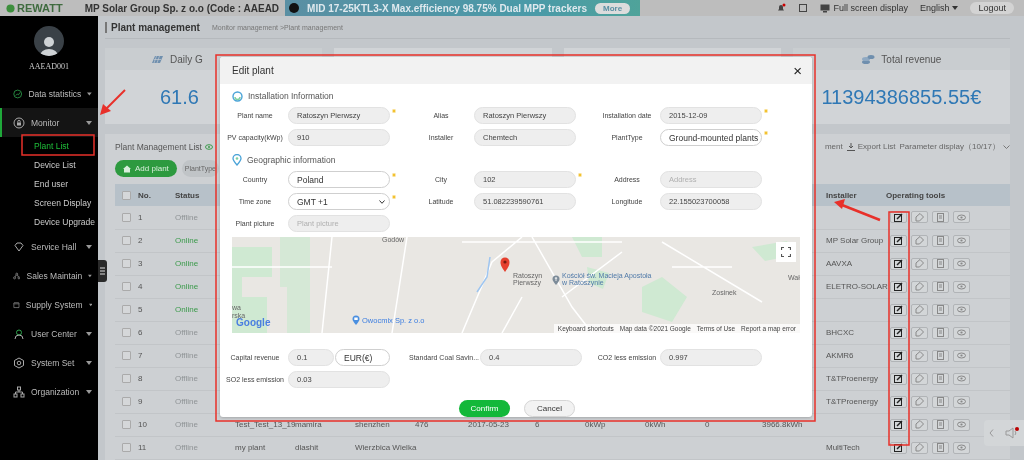 Image resolution: width=1024 pixels, height=460 pixels. I want to click on select-field: GMT +1, so click(339, 201).